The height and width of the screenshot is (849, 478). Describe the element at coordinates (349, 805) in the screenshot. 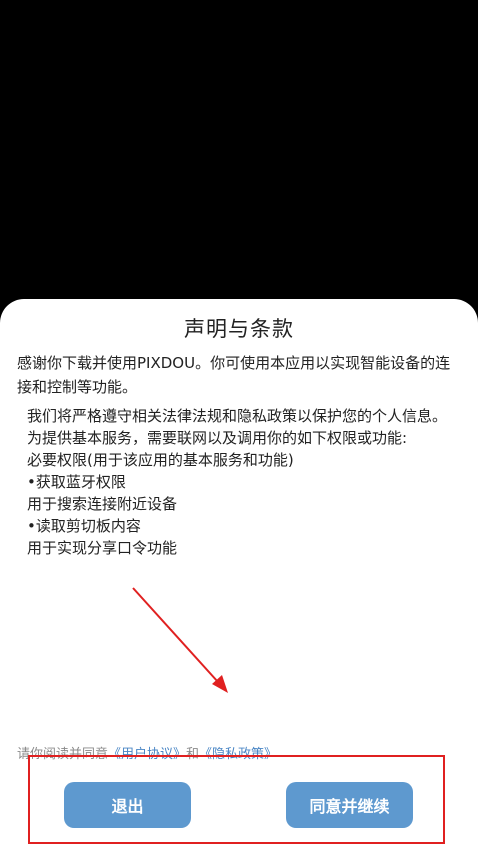

I see `agree-continue-button: 同意并继续` at that location.